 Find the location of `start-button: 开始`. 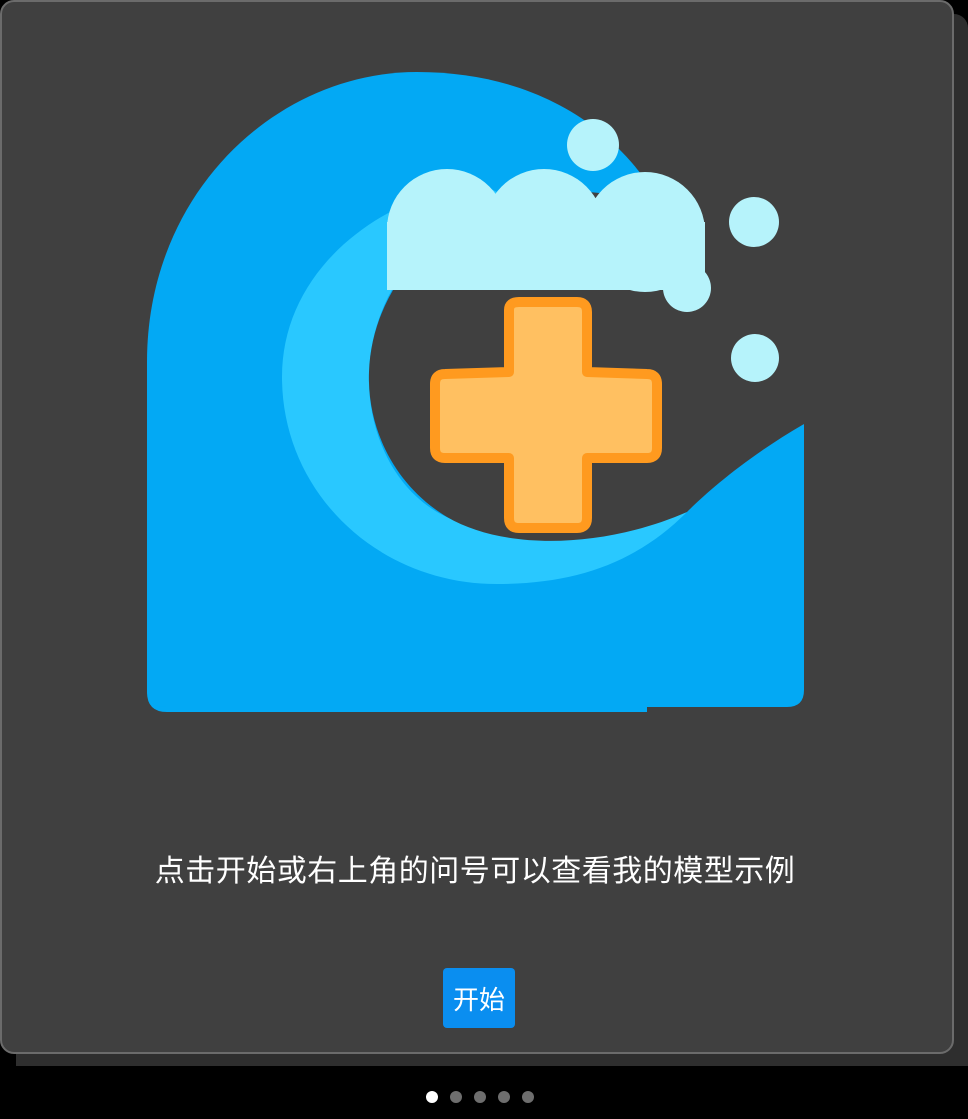

start-button: 开始 is located at coordinates (479, 998).